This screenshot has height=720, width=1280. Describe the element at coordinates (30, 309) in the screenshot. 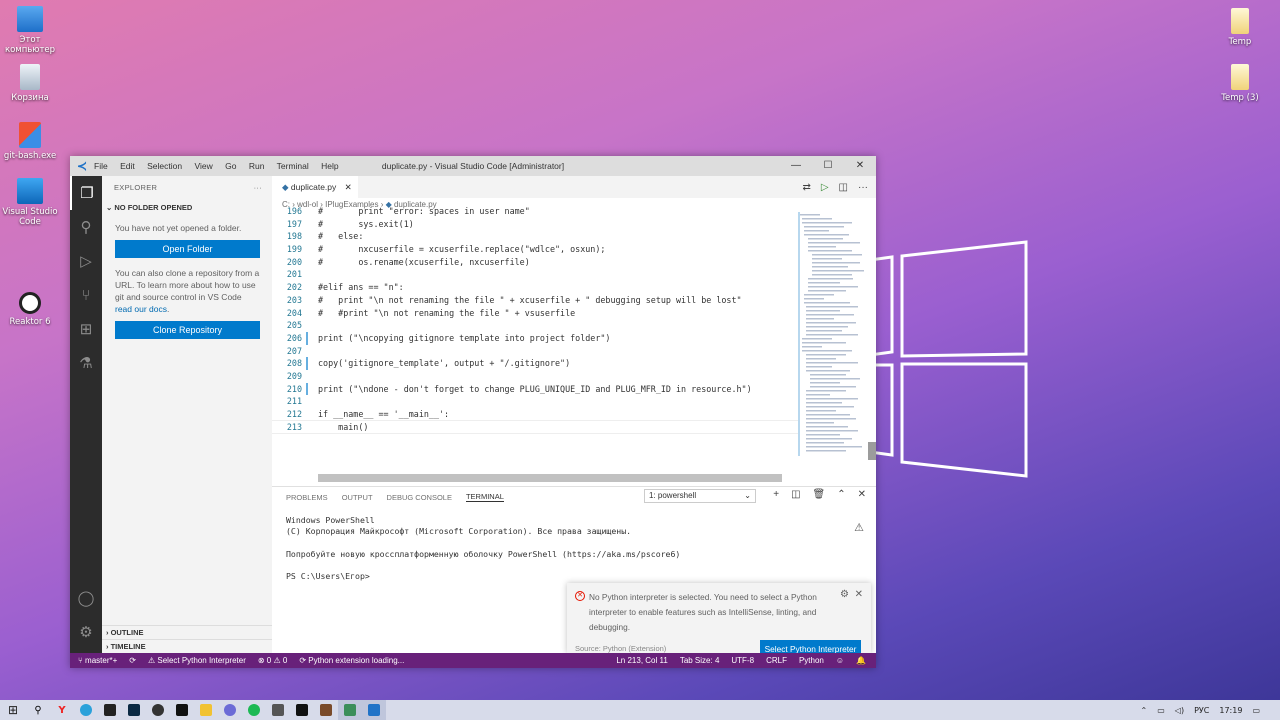

I see `desktop-icon-reaktor: Reaktor 6` at that location.